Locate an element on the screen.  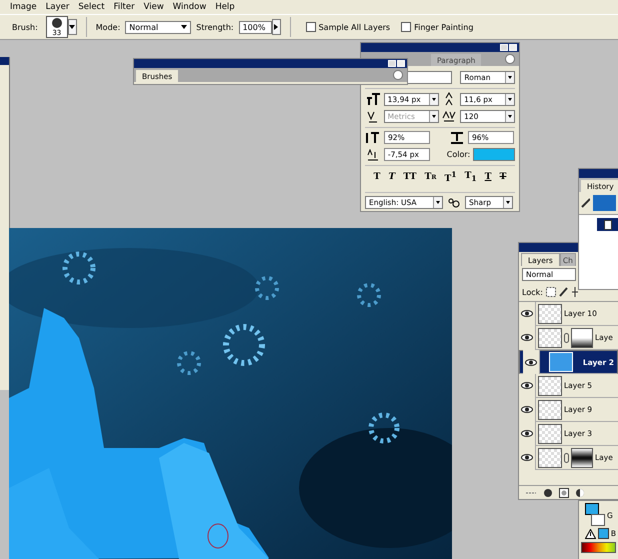
menu-item: Image is located at coordinates (23, 7).